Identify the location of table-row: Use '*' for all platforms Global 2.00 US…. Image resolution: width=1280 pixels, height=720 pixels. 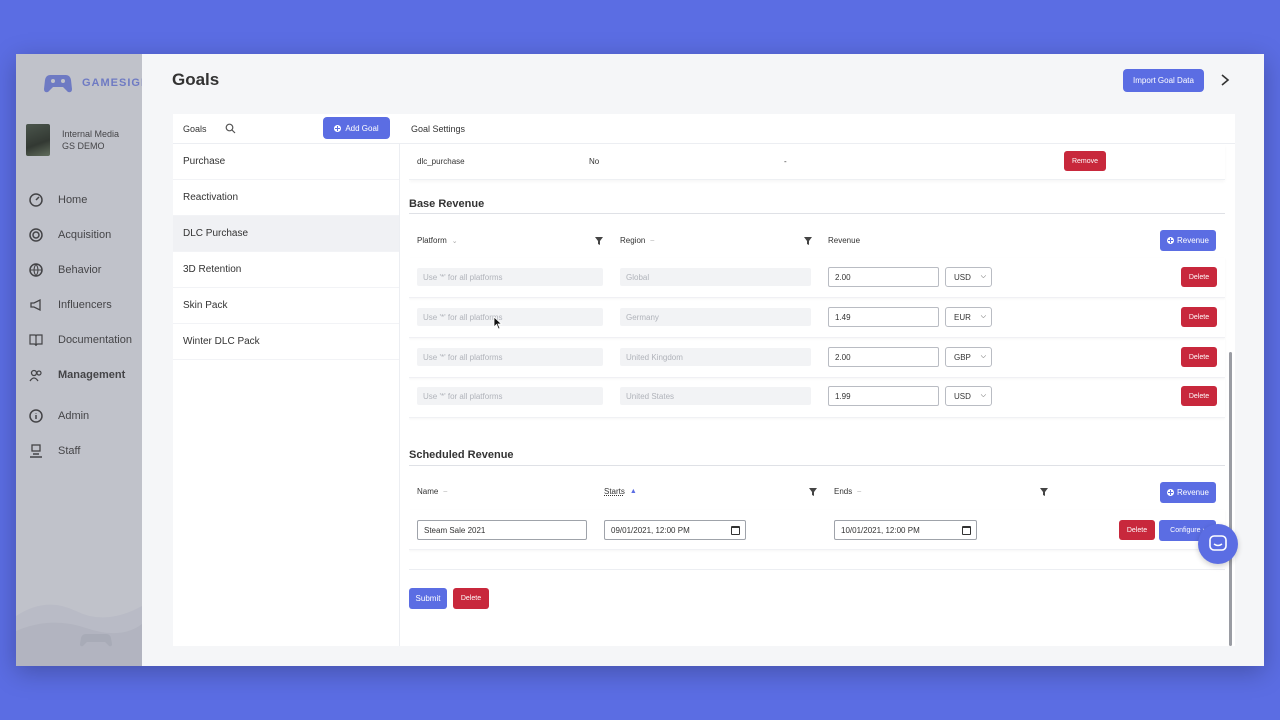
(817, 278).